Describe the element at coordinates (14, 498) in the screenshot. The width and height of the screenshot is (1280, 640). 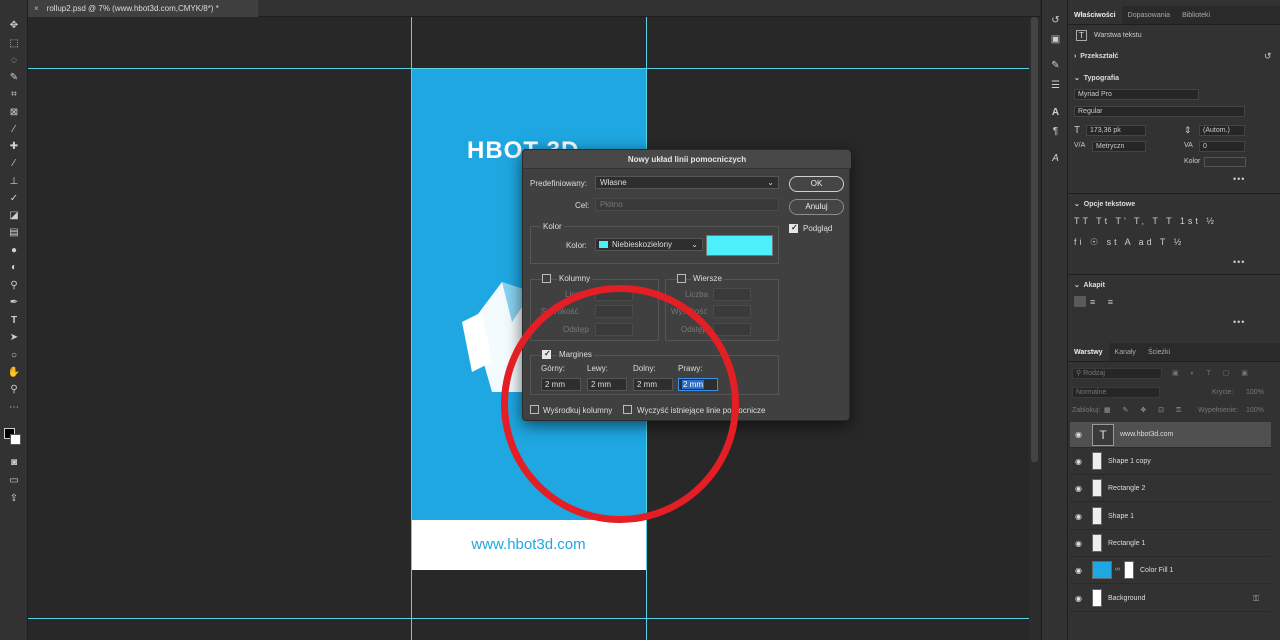
I see `share-icon: ⇪` at that location.